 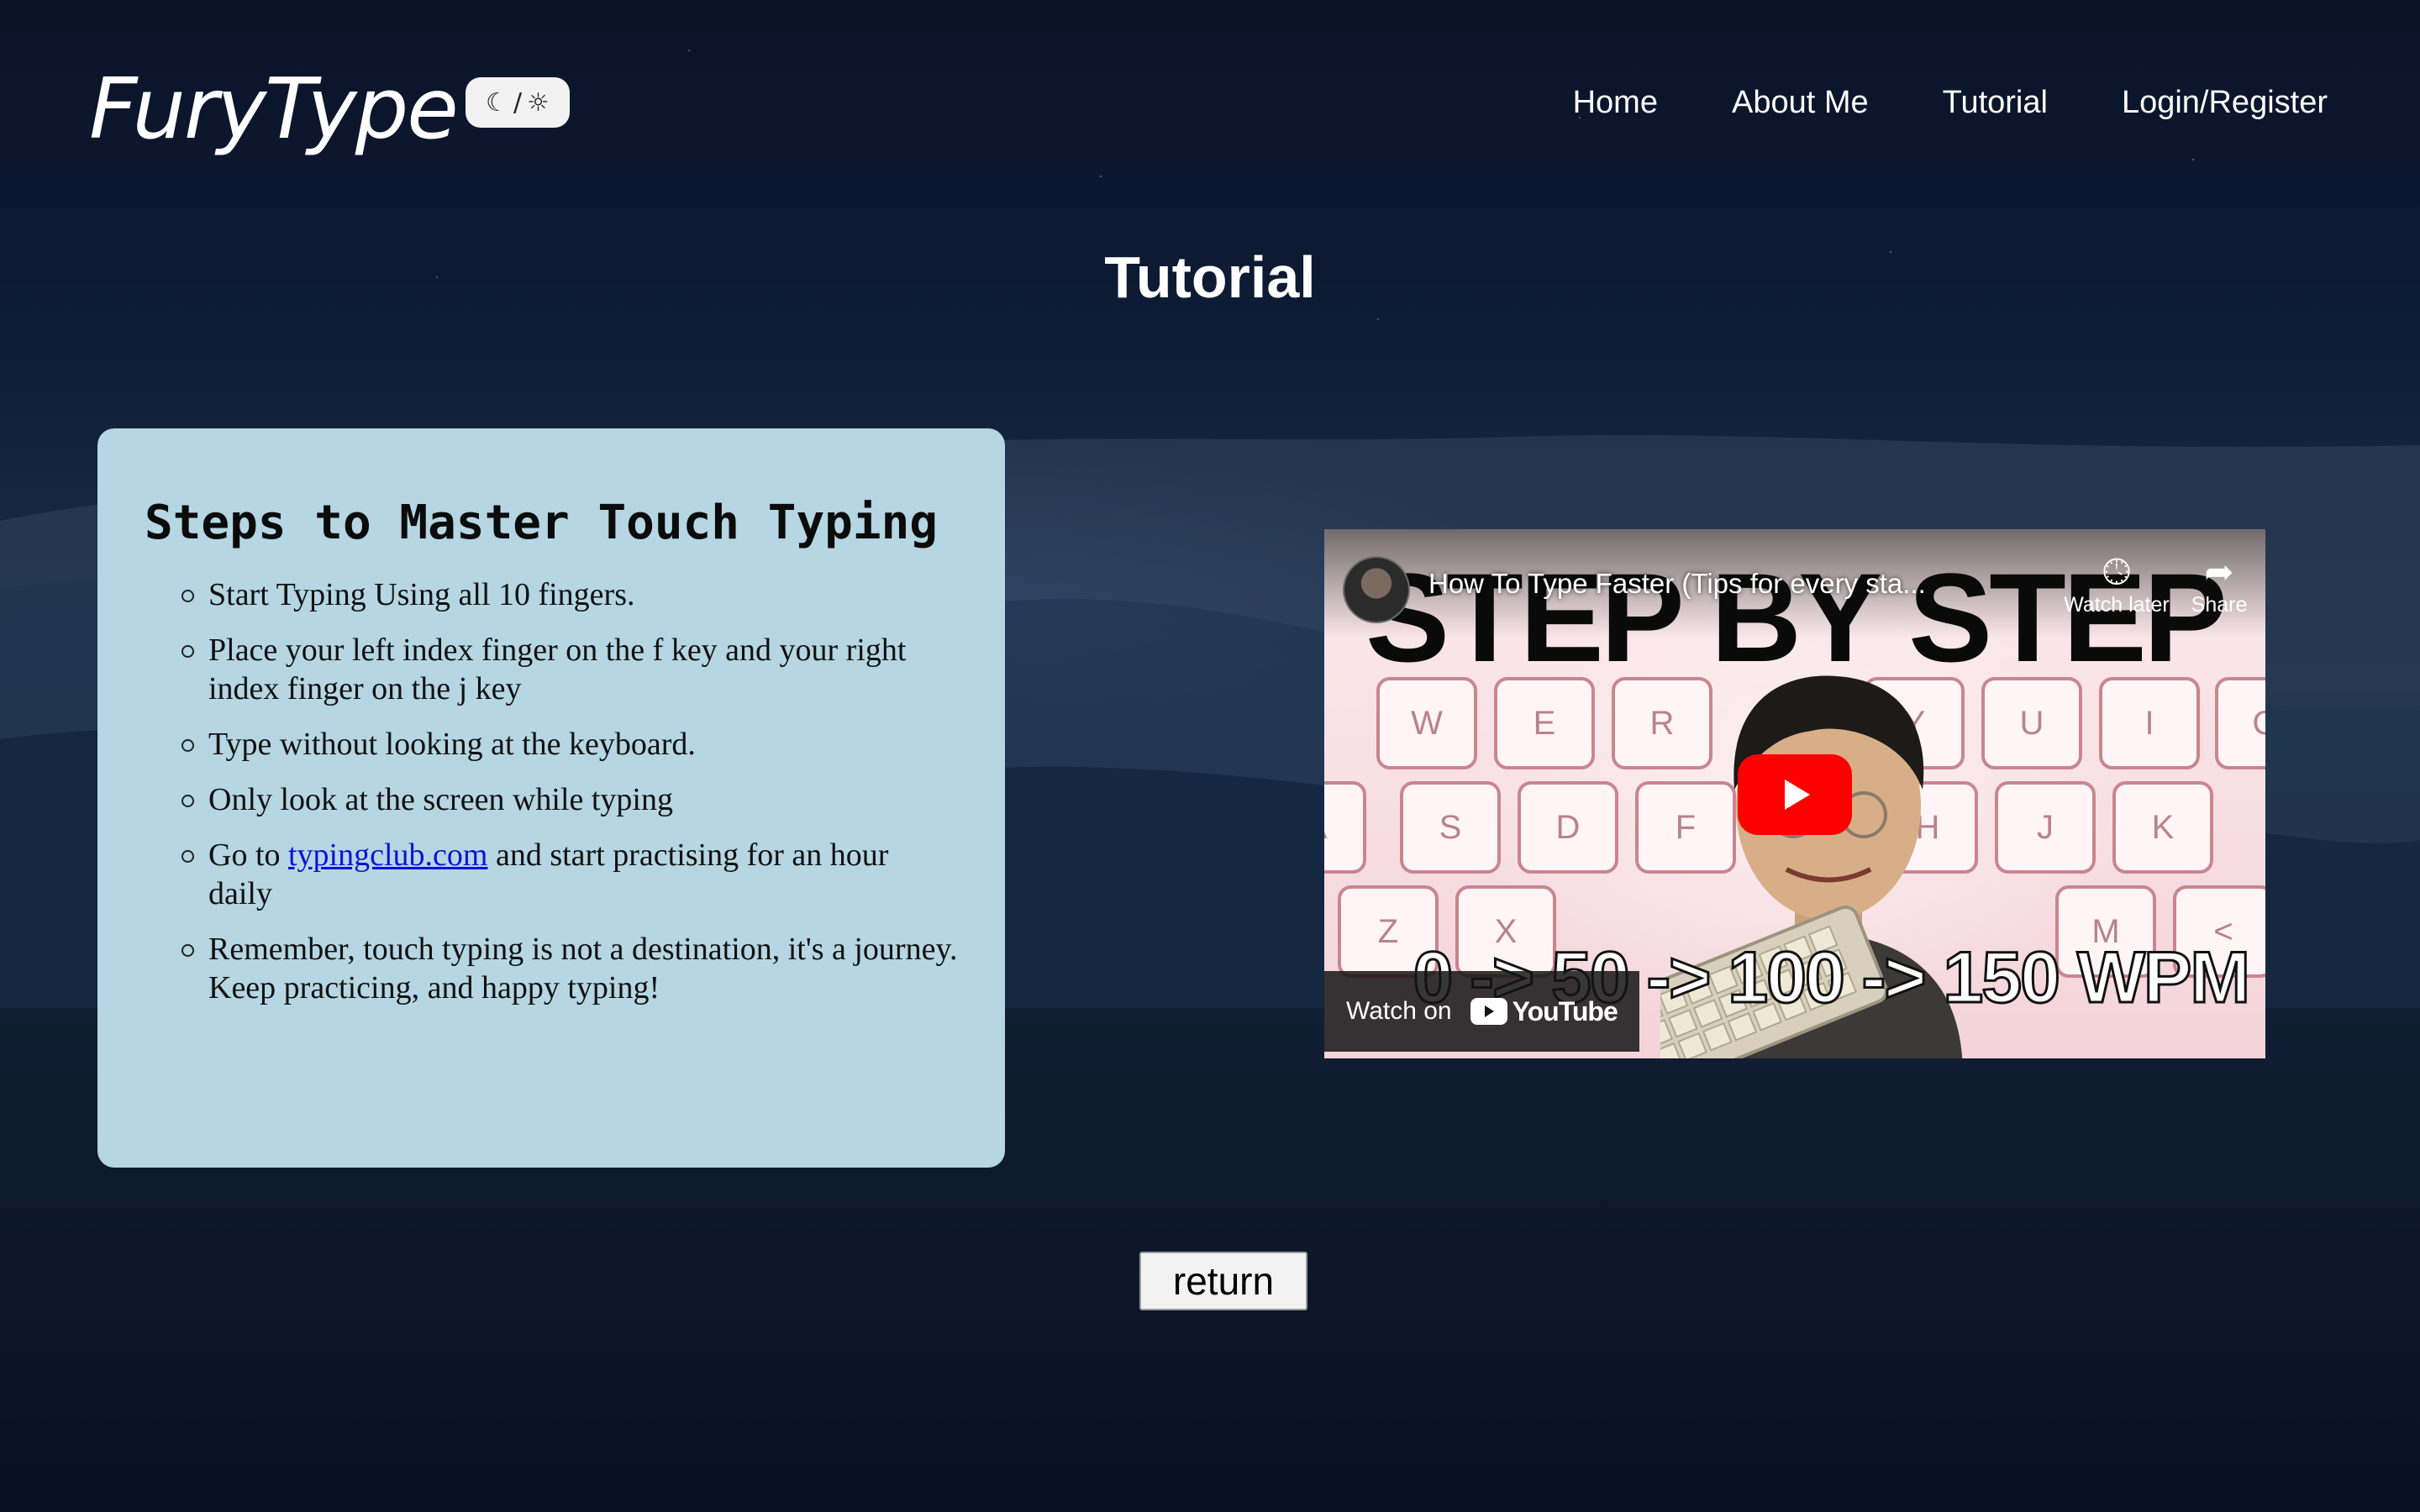 I want to click on youtube-logo: YouTube, so click(x=1544, y=1011).